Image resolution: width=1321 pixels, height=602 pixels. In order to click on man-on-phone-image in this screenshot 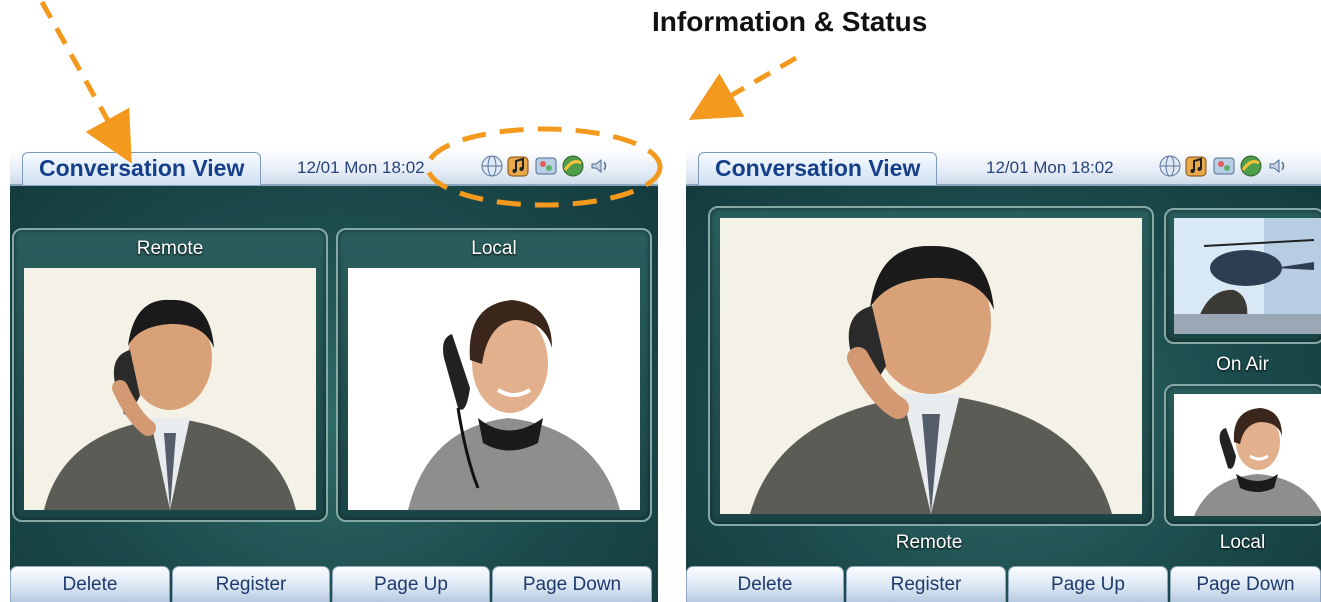, I will do `click(170, 389)`.